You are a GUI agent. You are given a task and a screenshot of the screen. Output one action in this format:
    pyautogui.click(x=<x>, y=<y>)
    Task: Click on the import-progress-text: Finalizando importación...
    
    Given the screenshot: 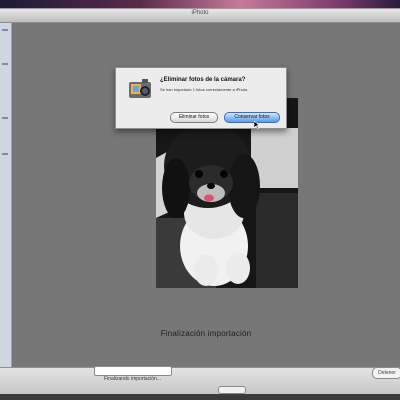 What is the action you would take?
    pyautogui.click(x=132, y=379)
    